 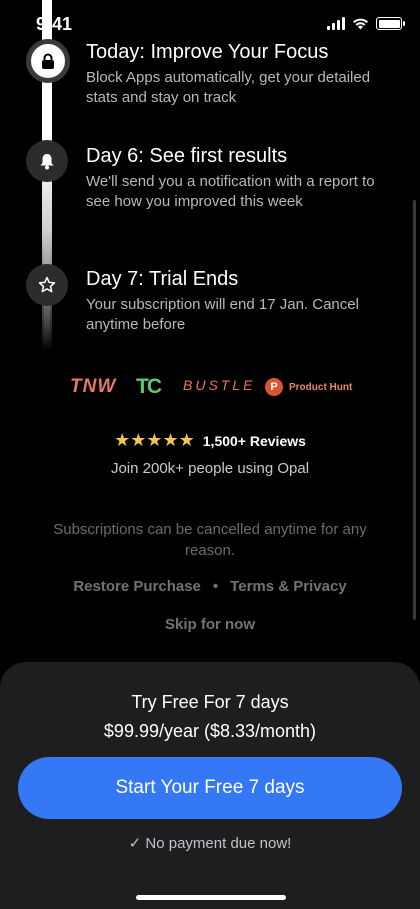 What do you see at coordinates (390, 23) in the screenshot?
I see `battery-icon` at bounding box center [390, 23].